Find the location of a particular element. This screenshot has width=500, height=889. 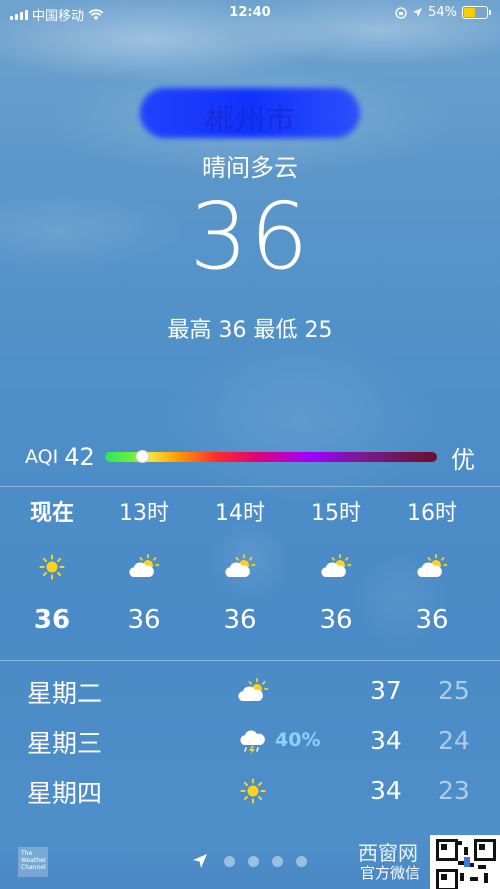

hourly-item: 现在 36 is located at coordinates (52, 565).